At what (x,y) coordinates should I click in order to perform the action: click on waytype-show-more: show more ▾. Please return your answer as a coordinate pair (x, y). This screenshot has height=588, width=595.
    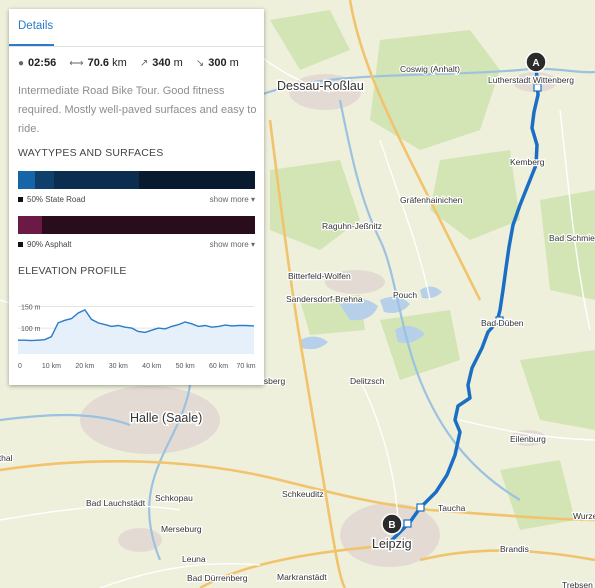
    Looking at the image, I should click on (232, 199).